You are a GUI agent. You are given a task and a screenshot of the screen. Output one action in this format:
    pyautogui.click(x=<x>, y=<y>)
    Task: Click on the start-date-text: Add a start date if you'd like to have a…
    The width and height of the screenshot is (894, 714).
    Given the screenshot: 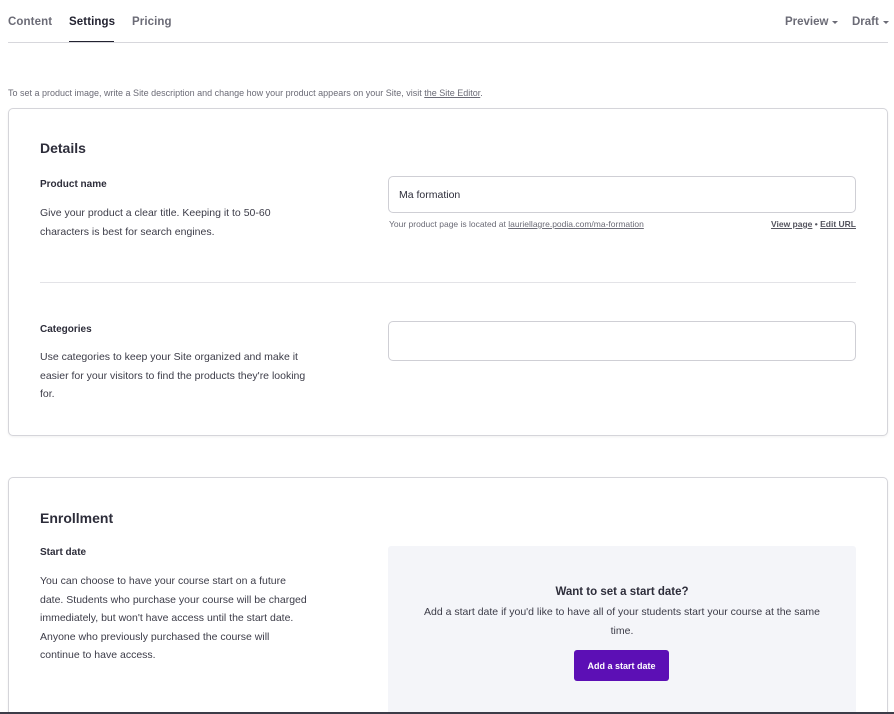 What is the action you would take?
    pyautogui.click(x=622, y=621)
    